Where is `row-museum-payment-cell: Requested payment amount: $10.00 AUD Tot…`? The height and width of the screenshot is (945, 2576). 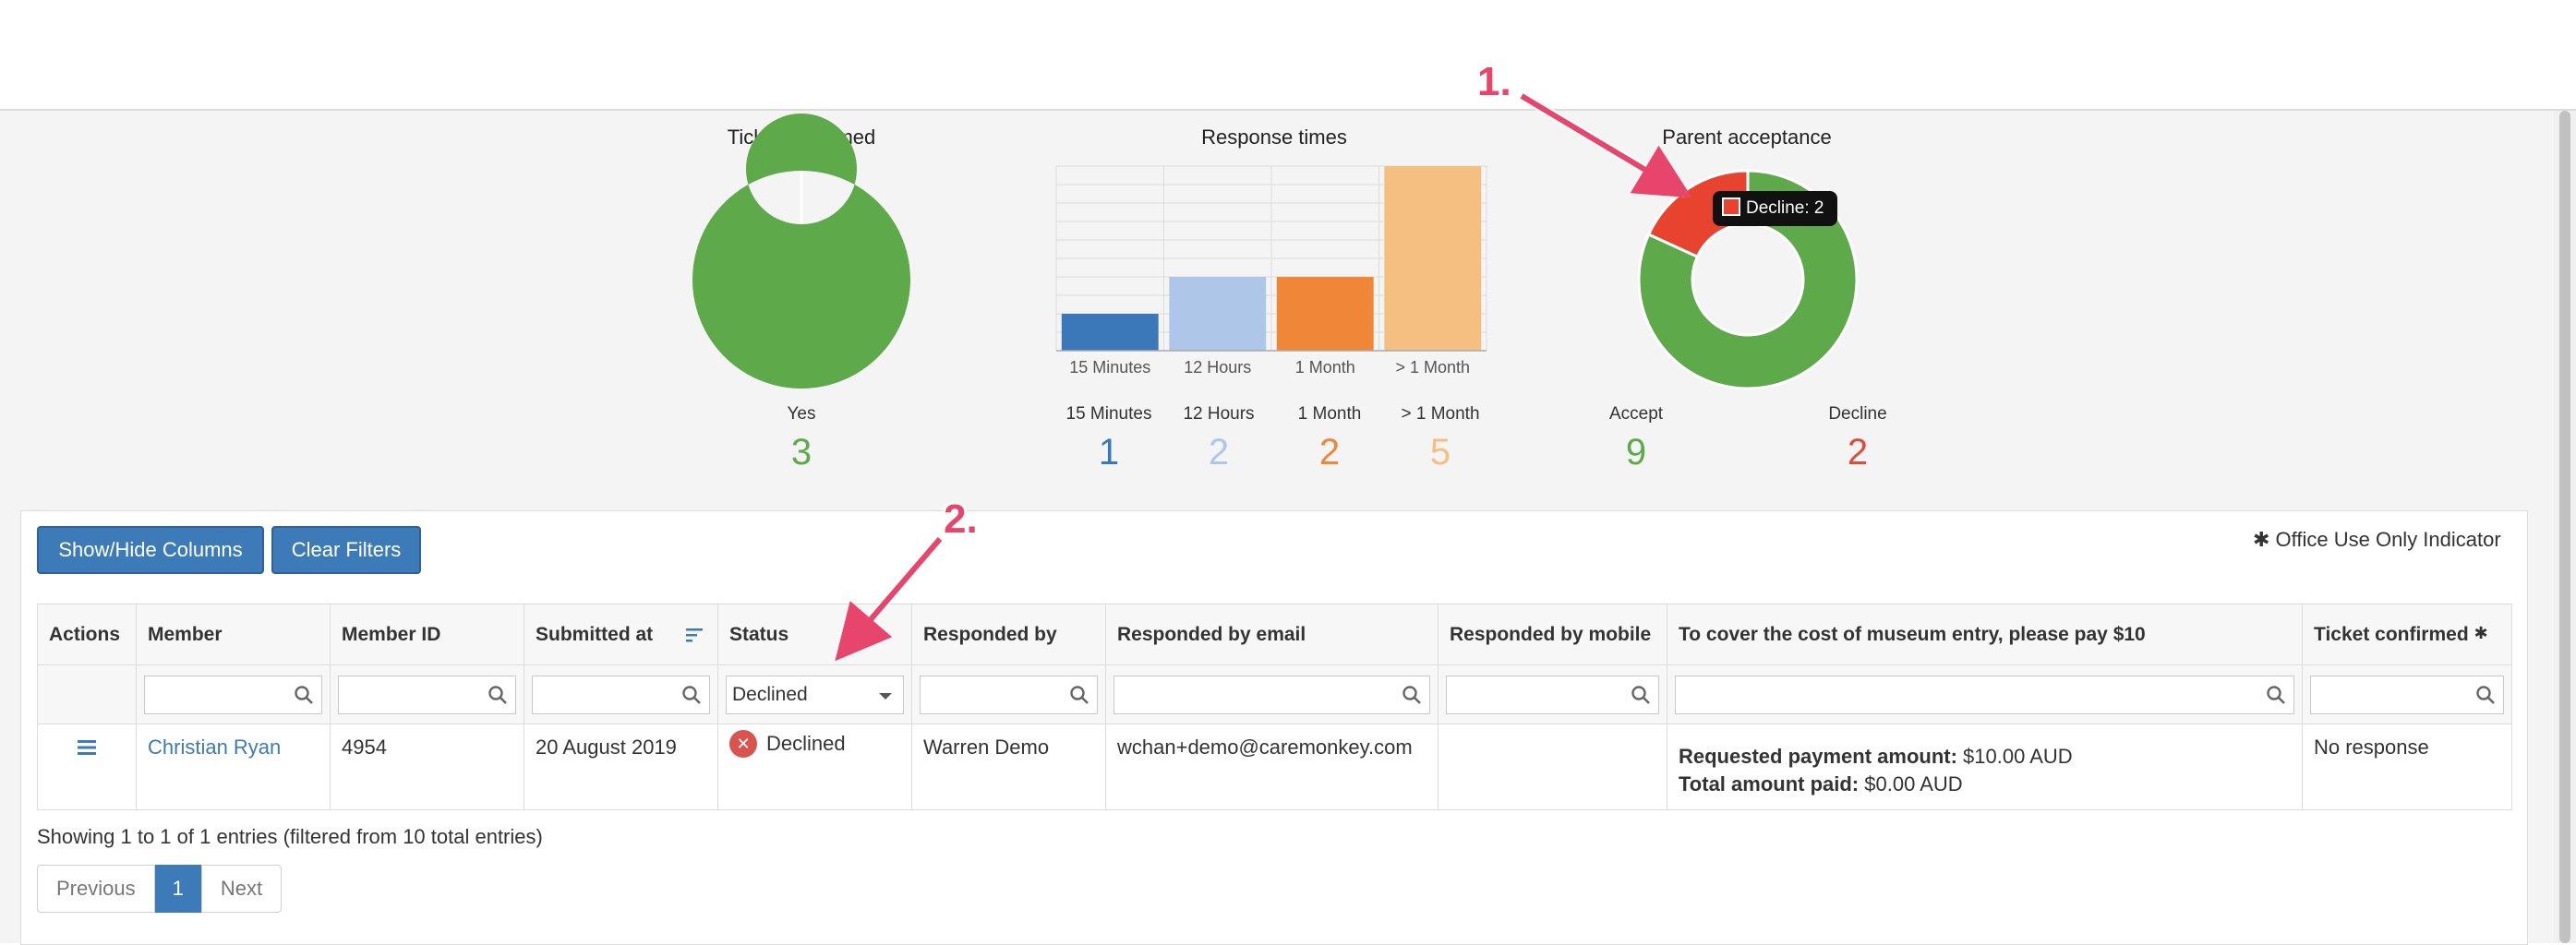 row-museum-payment-cell: Requested payment amount: $10.00 AUD Tot… is located at coordinates (1985, 767).